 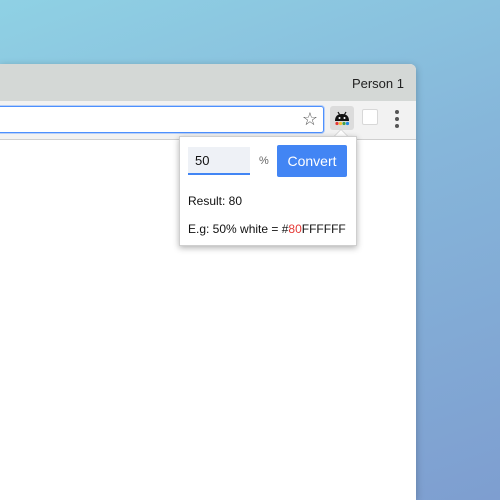 What do you see at coordinates (378, 83) in the screenshot?
I see `profile-name: Person 1` at bounding box center [378, 83].